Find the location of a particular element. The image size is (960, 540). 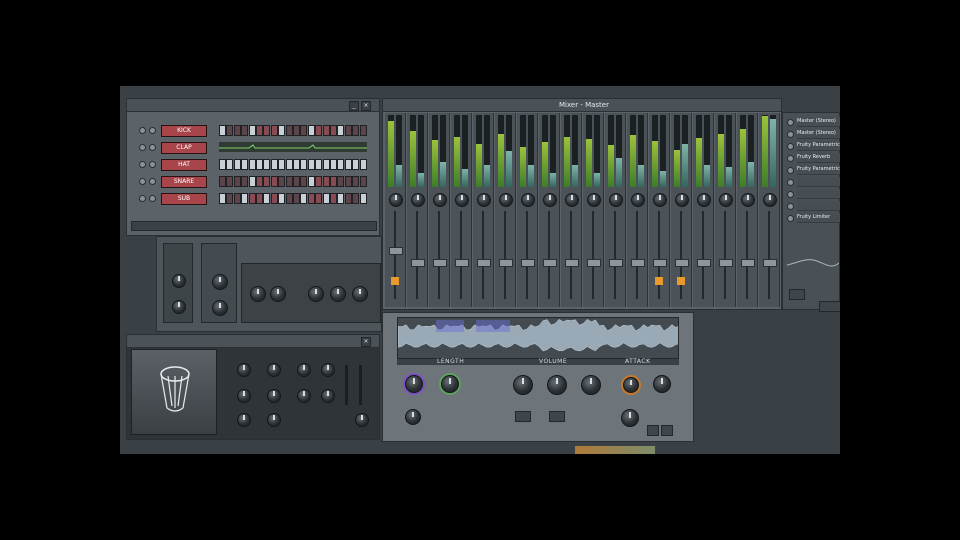

option-button is located at coordinates (653, 430).